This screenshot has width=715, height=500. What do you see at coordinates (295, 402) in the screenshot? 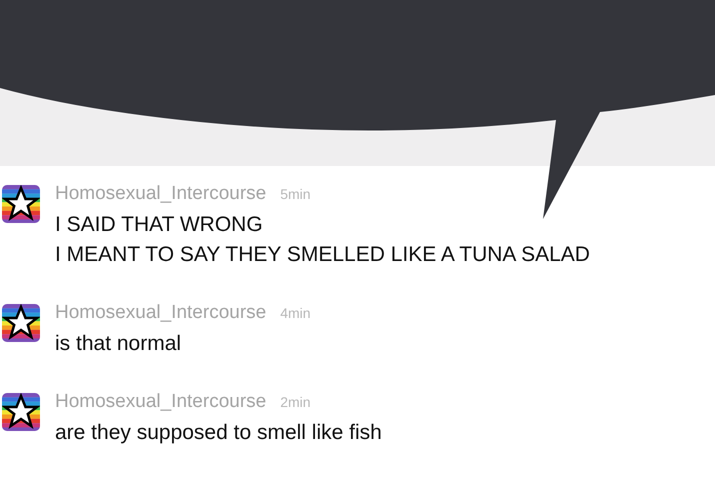
I see `timestamp: 2min` at bounding box center [295, 402].